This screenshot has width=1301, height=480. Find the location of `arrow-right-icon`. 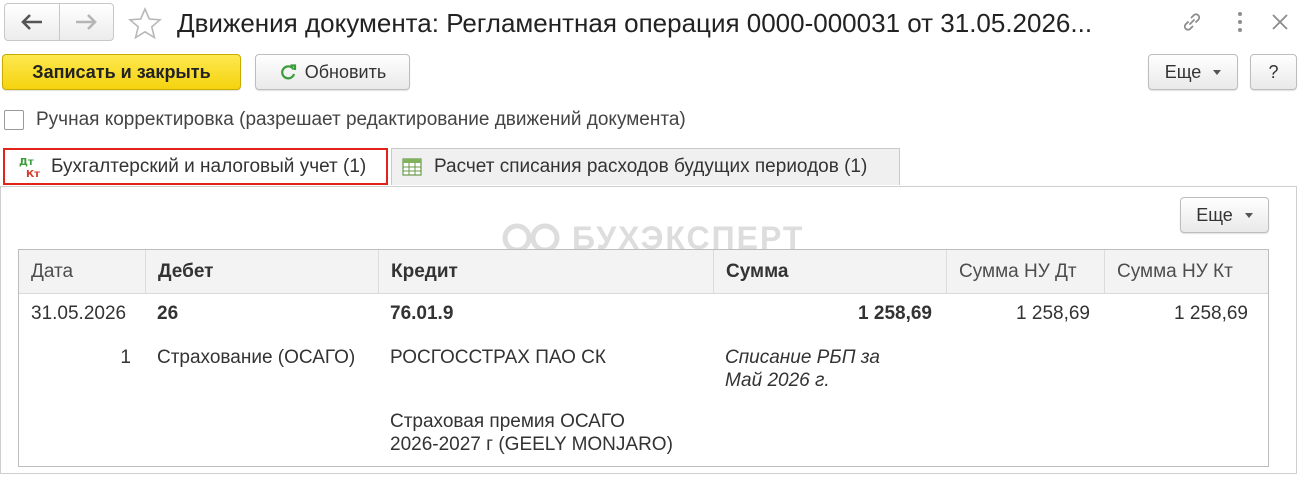

arrow-right-icon is located at coordinates (87, 22).